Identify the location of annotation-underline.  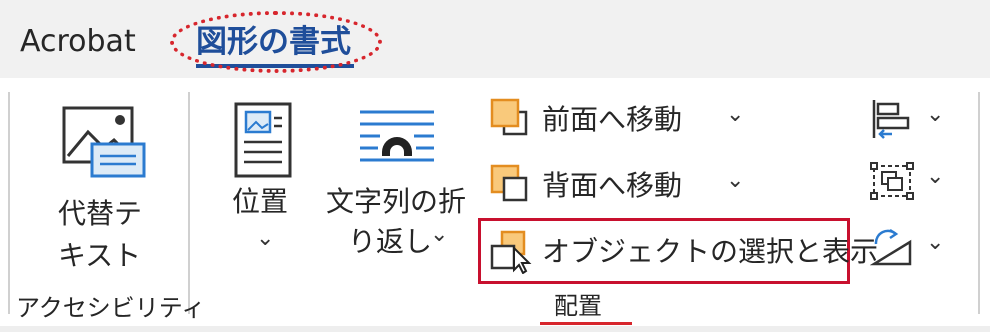
(586, 323).